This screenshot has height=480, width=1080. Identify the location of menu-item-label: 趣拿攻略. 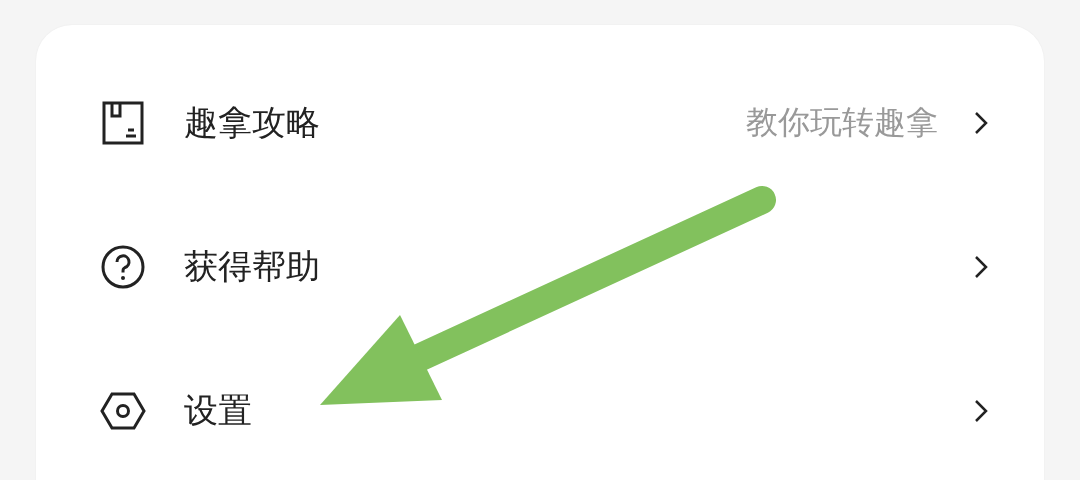
(465, 123).